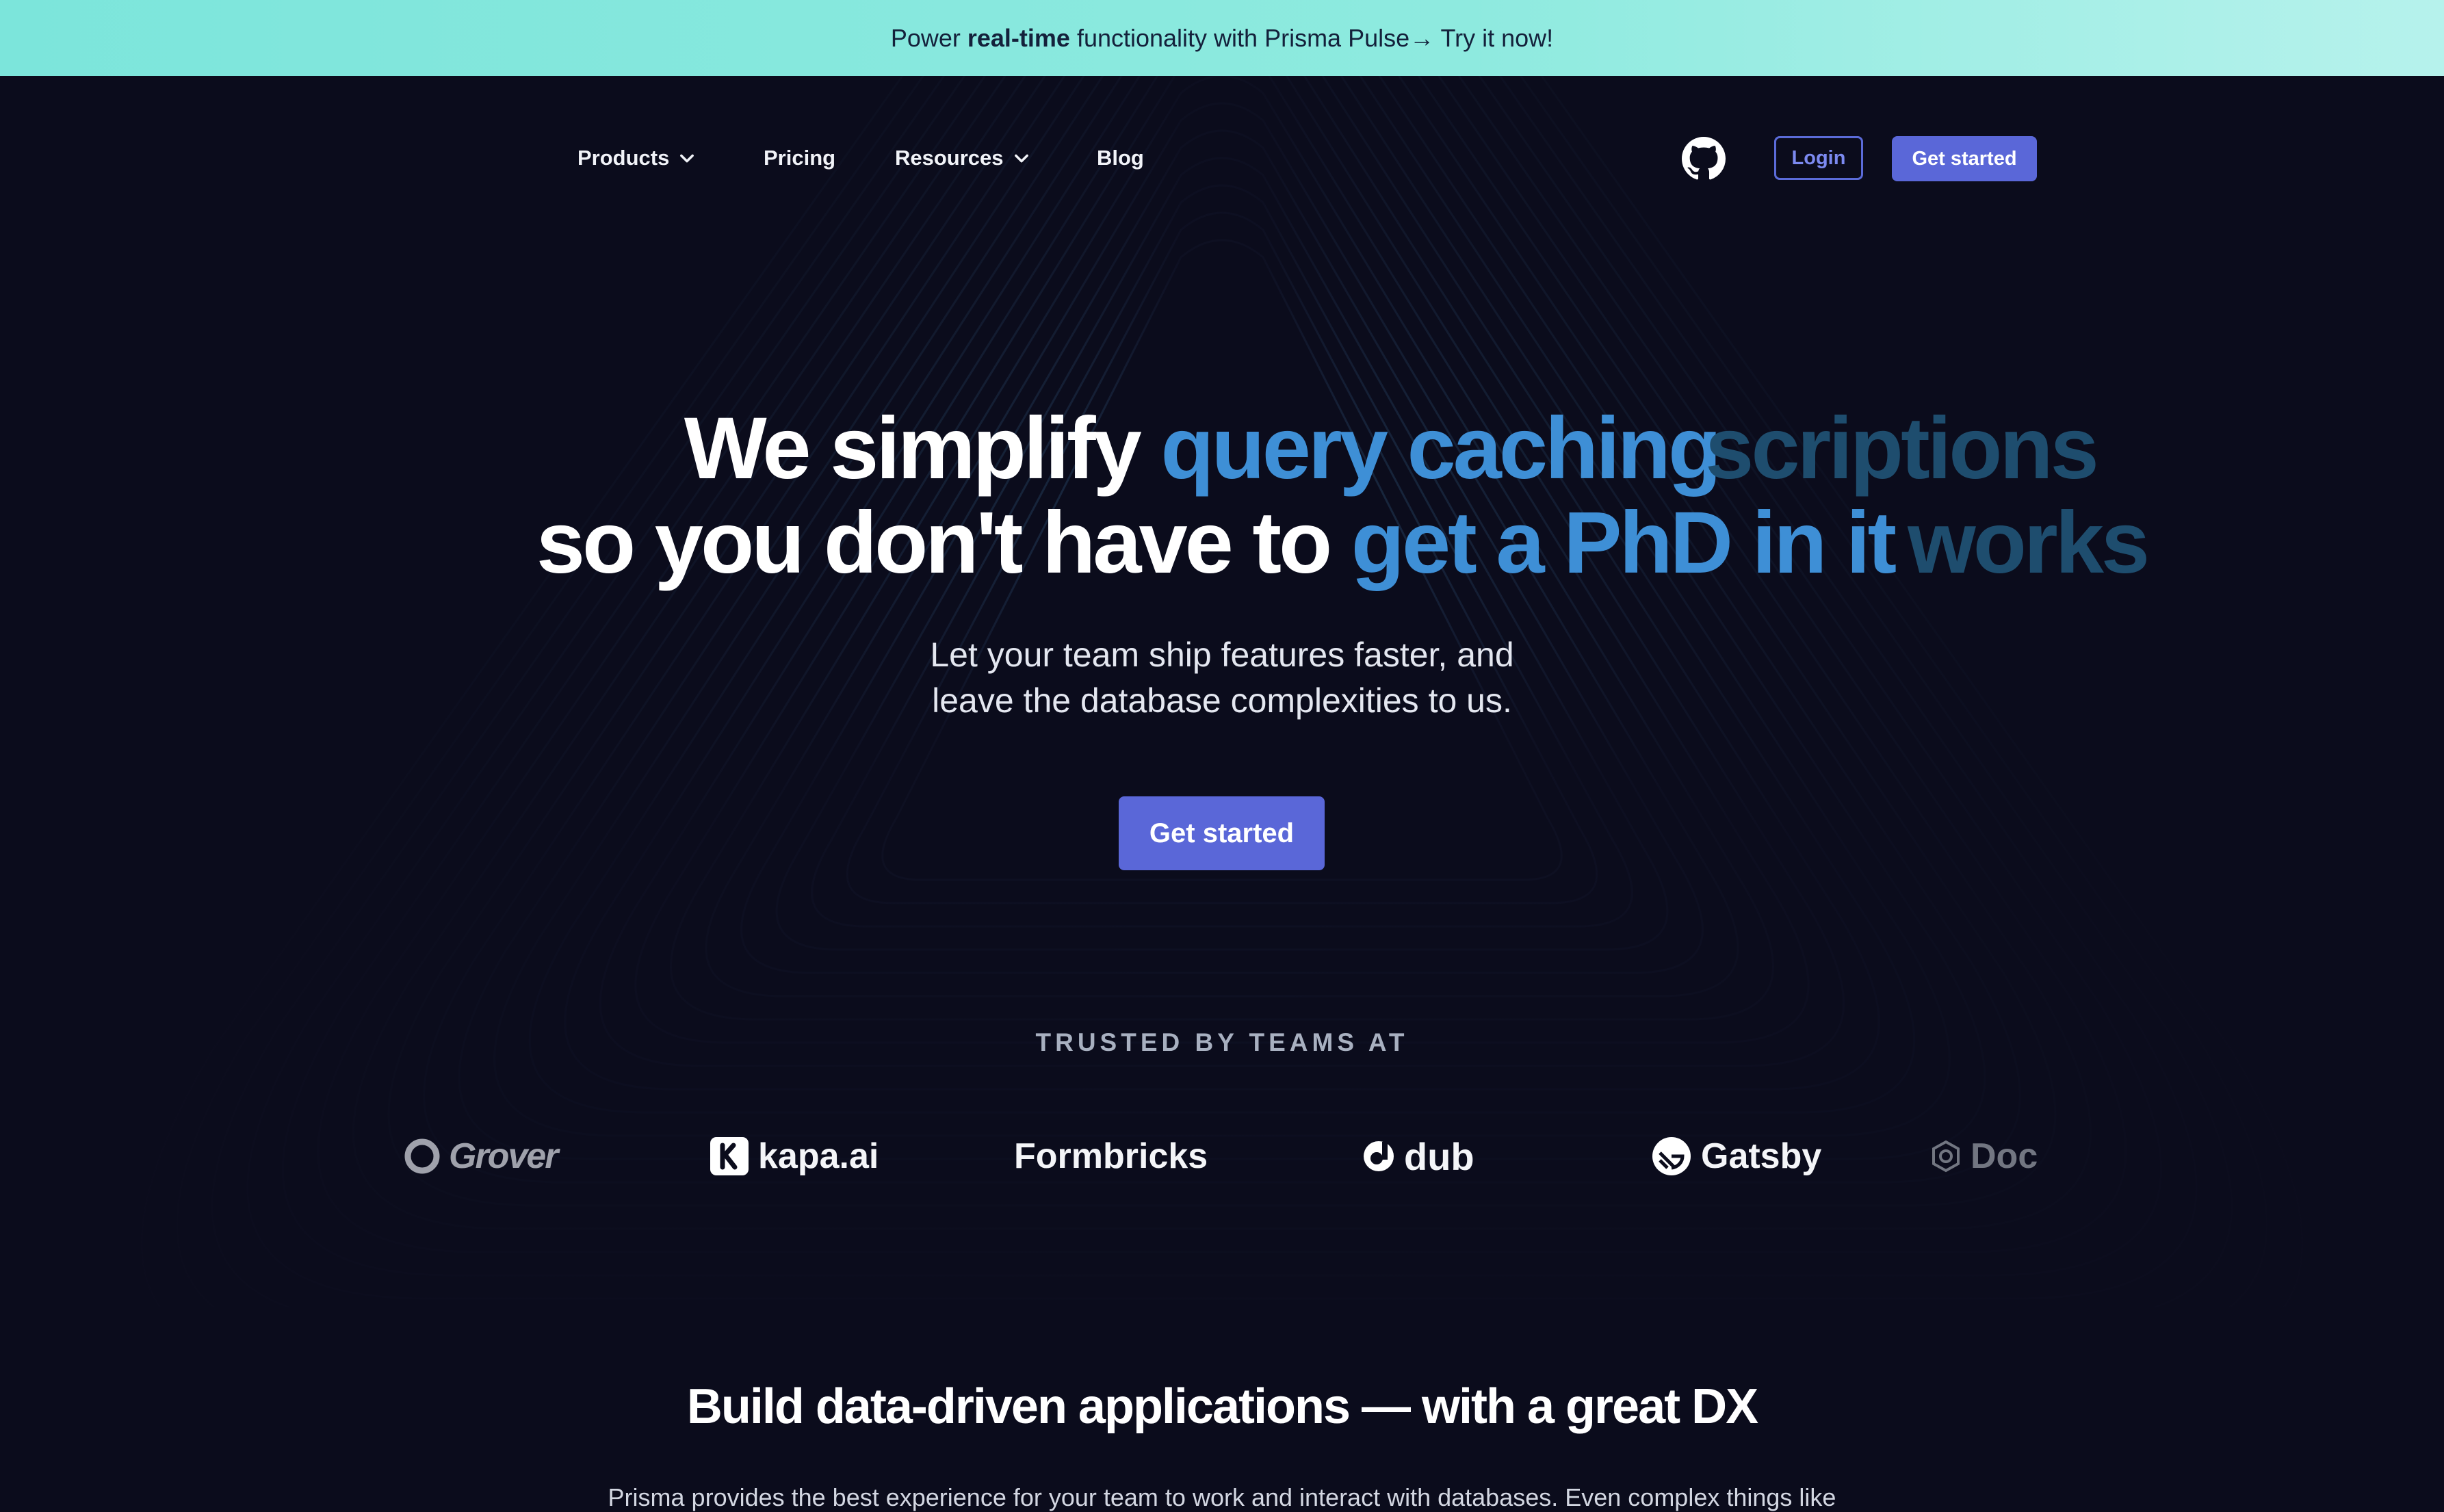 This screenshot has width=2444, height=1512. I want to click on nav-pricing-label: Pricing, so click(800, 158).